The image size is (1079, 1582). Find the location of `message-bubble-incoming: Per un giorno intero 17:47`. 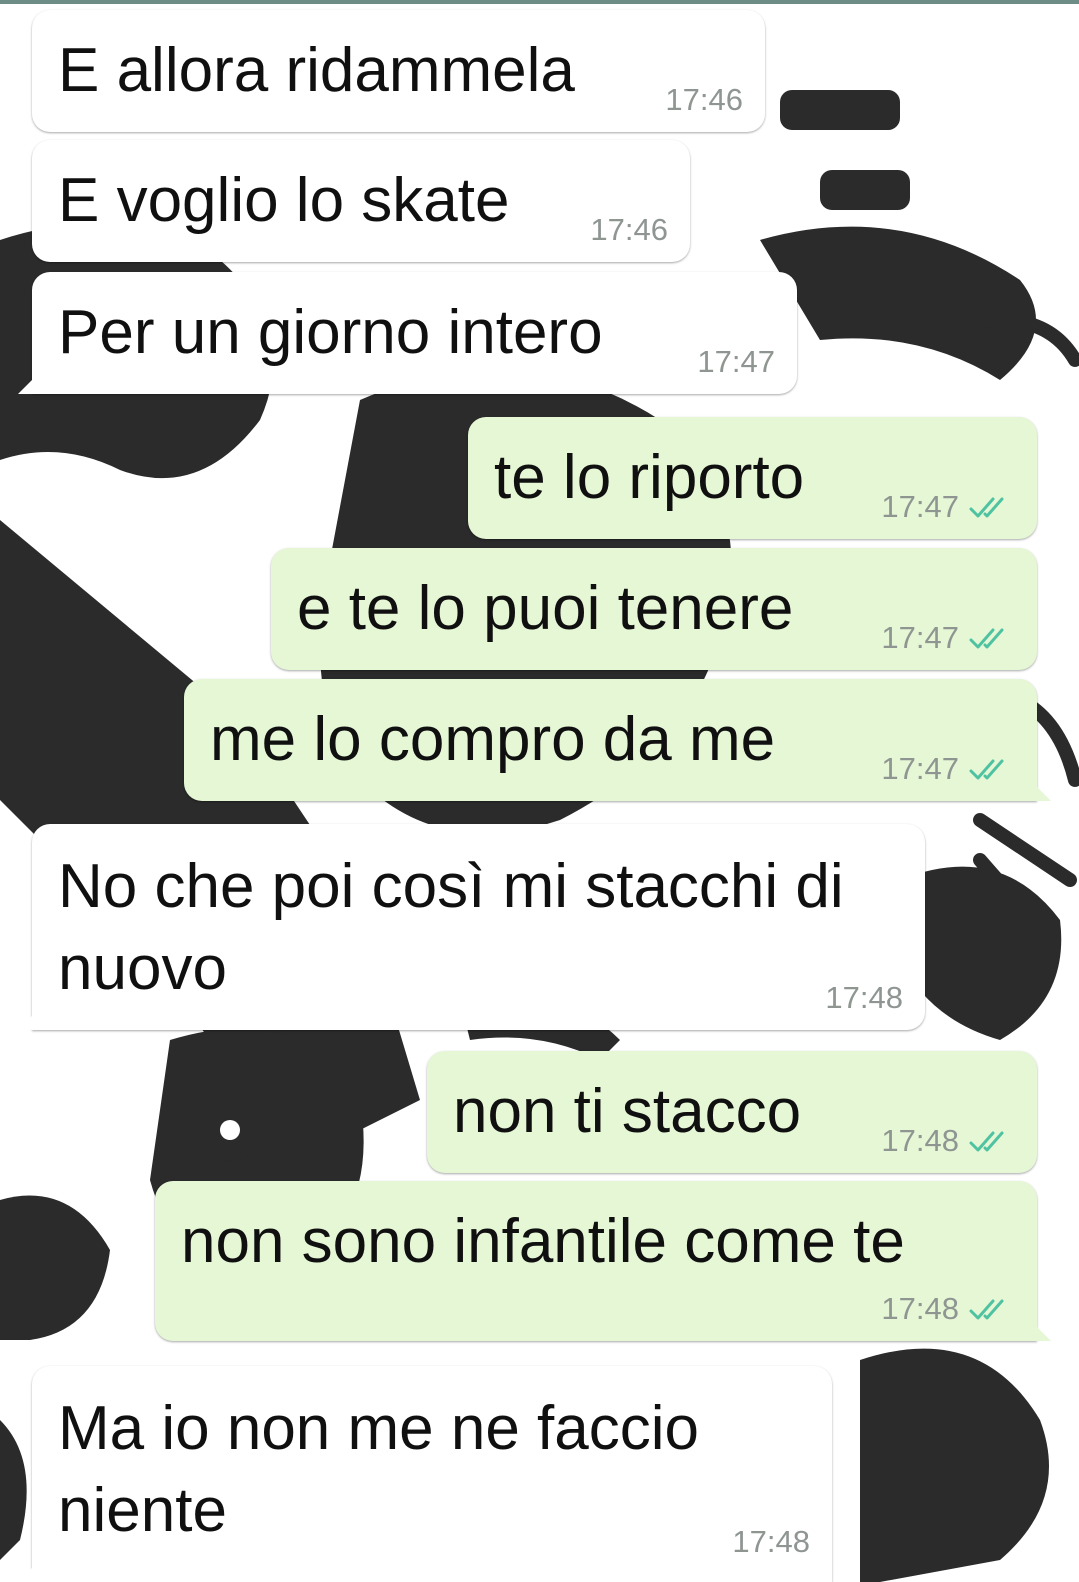

message-bubble-incoming: Per un giorno intero 17:47 is located at coordinates (407, 333).